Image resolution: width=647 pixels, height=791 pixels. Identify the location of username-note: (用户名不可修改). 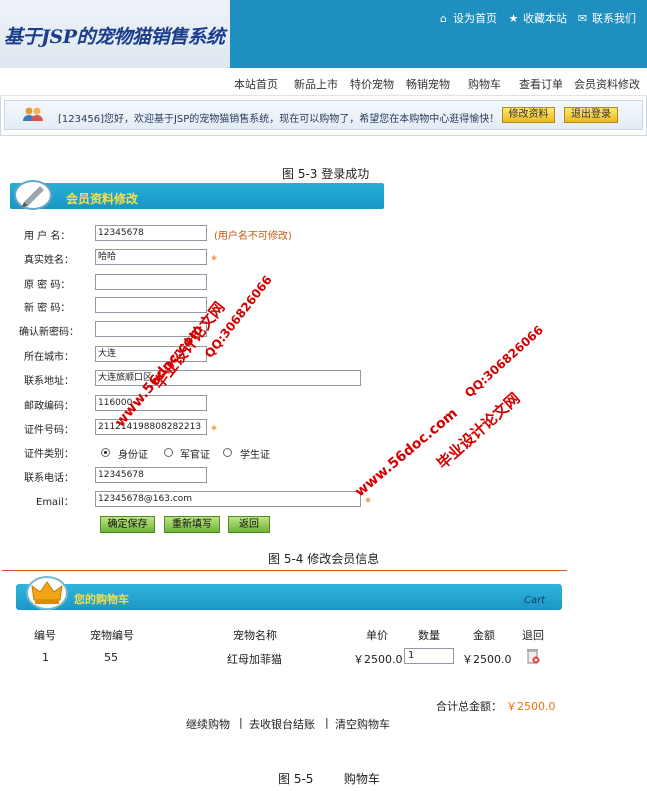
(253, 236).